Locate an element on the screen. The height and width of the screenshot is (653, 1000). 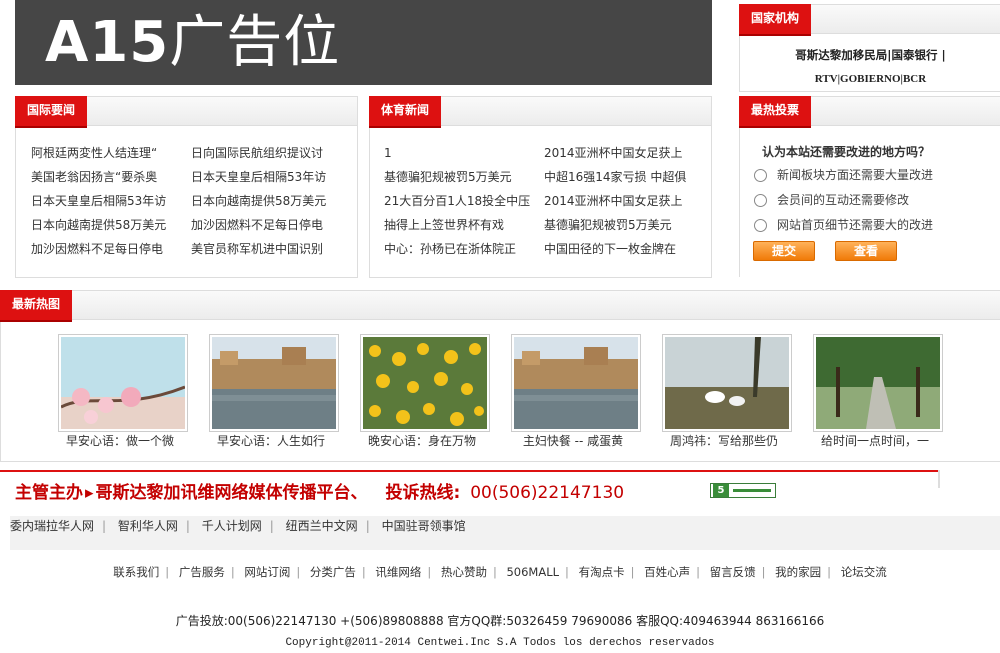
news-link: 21大百分百1人18投全中压 is located at coordinates (459, 201).